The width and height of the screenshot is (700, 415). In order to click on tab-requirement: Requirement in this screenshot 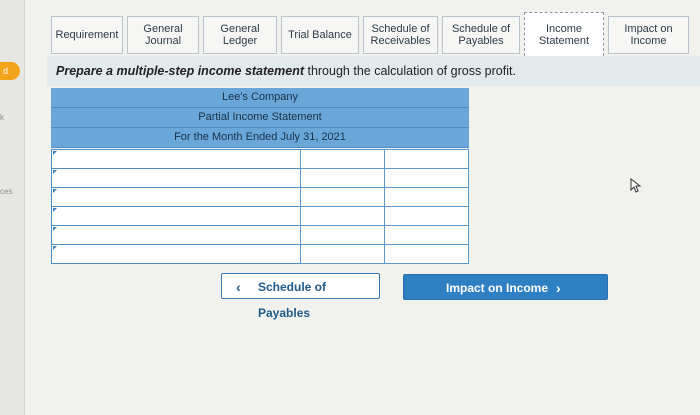, I will do `click(87, 35)`.